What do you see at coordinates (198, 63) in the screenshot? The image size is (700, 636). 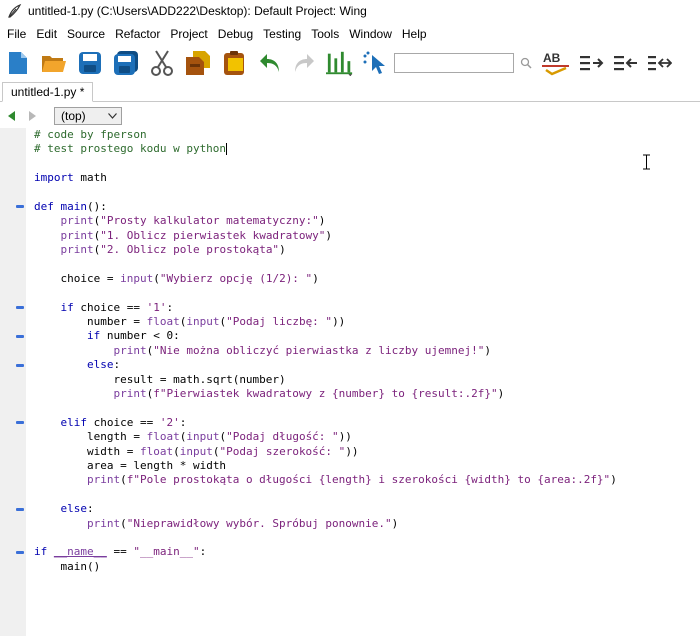 I see `copy-button` at bounding box center [198, 63].